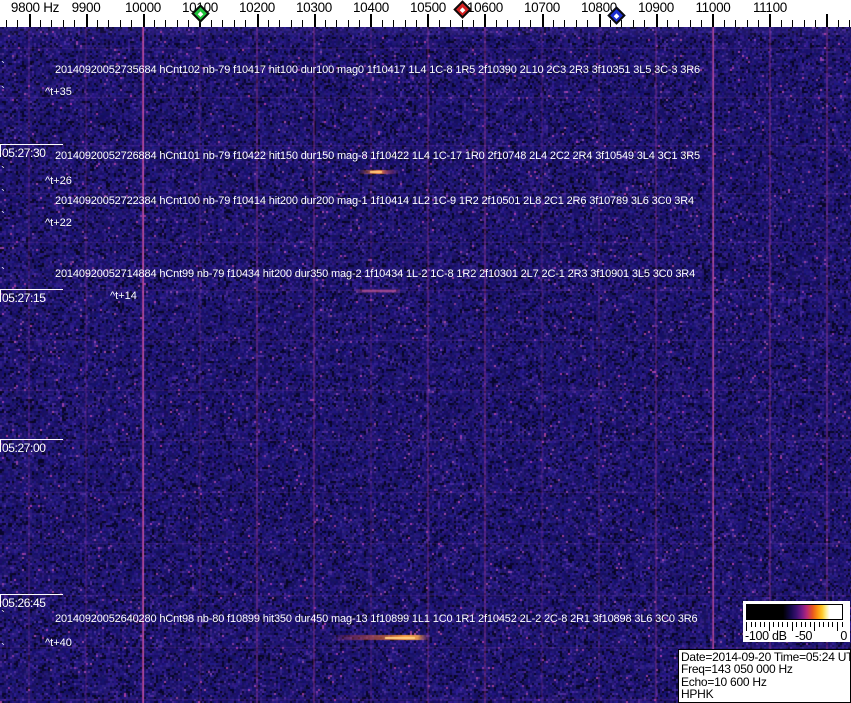 The image size is (851, 703). What do you see at coordinates (314, 7) in the screenshot?
I see `ruler-label: 10300` at bounding box center [314, 7].